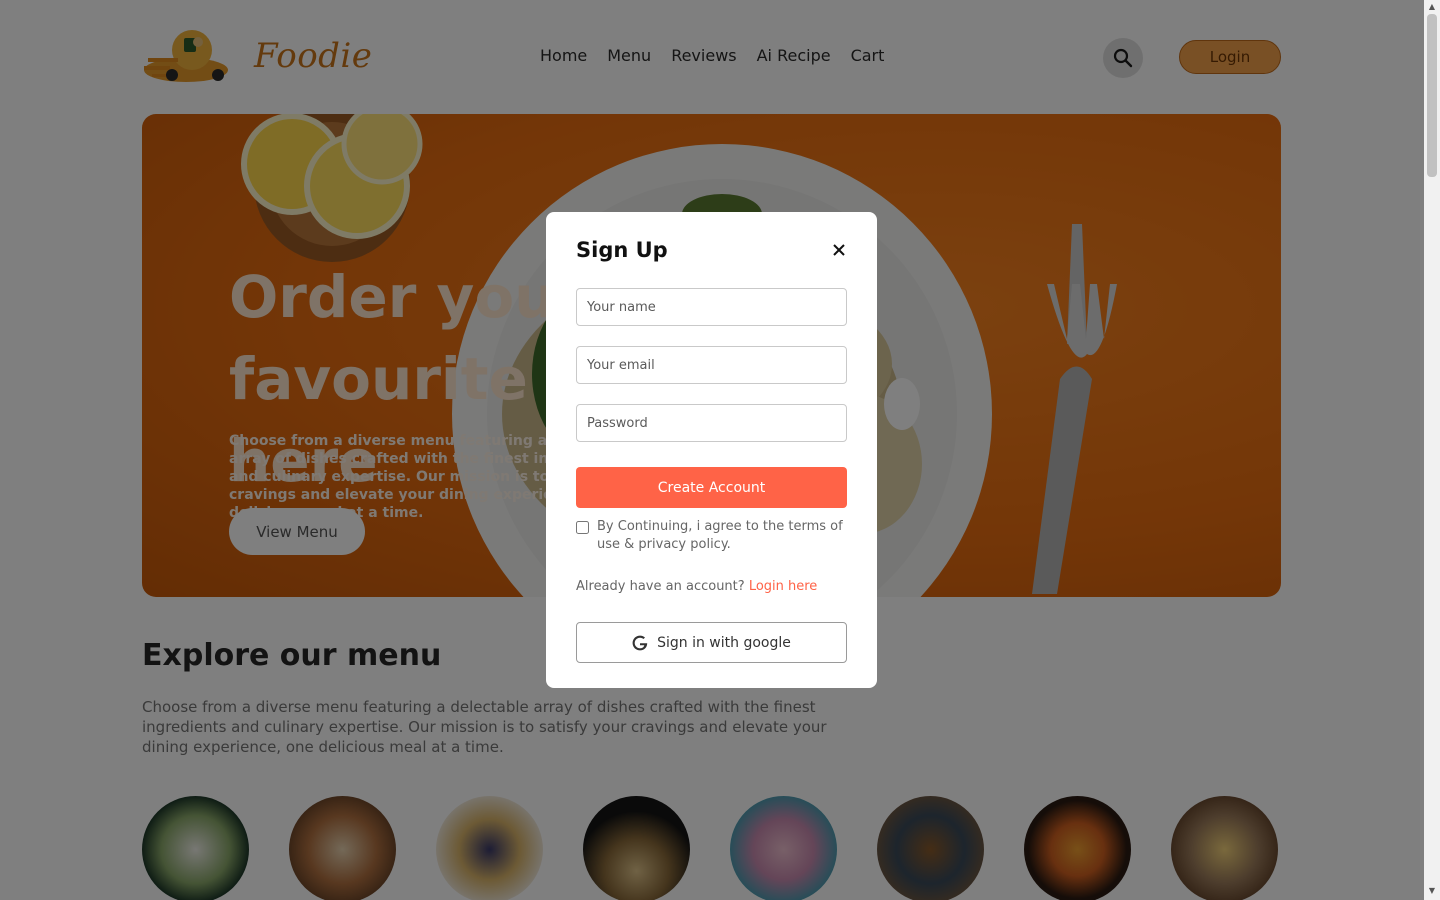 This screenshot has height=900, width=1440. I want to click on google-icon, so click(640, 642).